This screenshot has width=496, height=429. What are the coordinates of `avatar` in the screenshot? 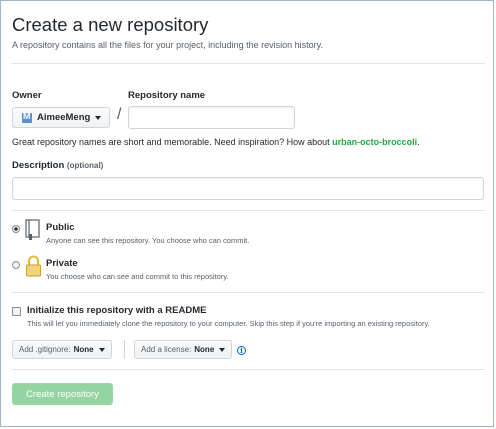 It's located at (27, 117).